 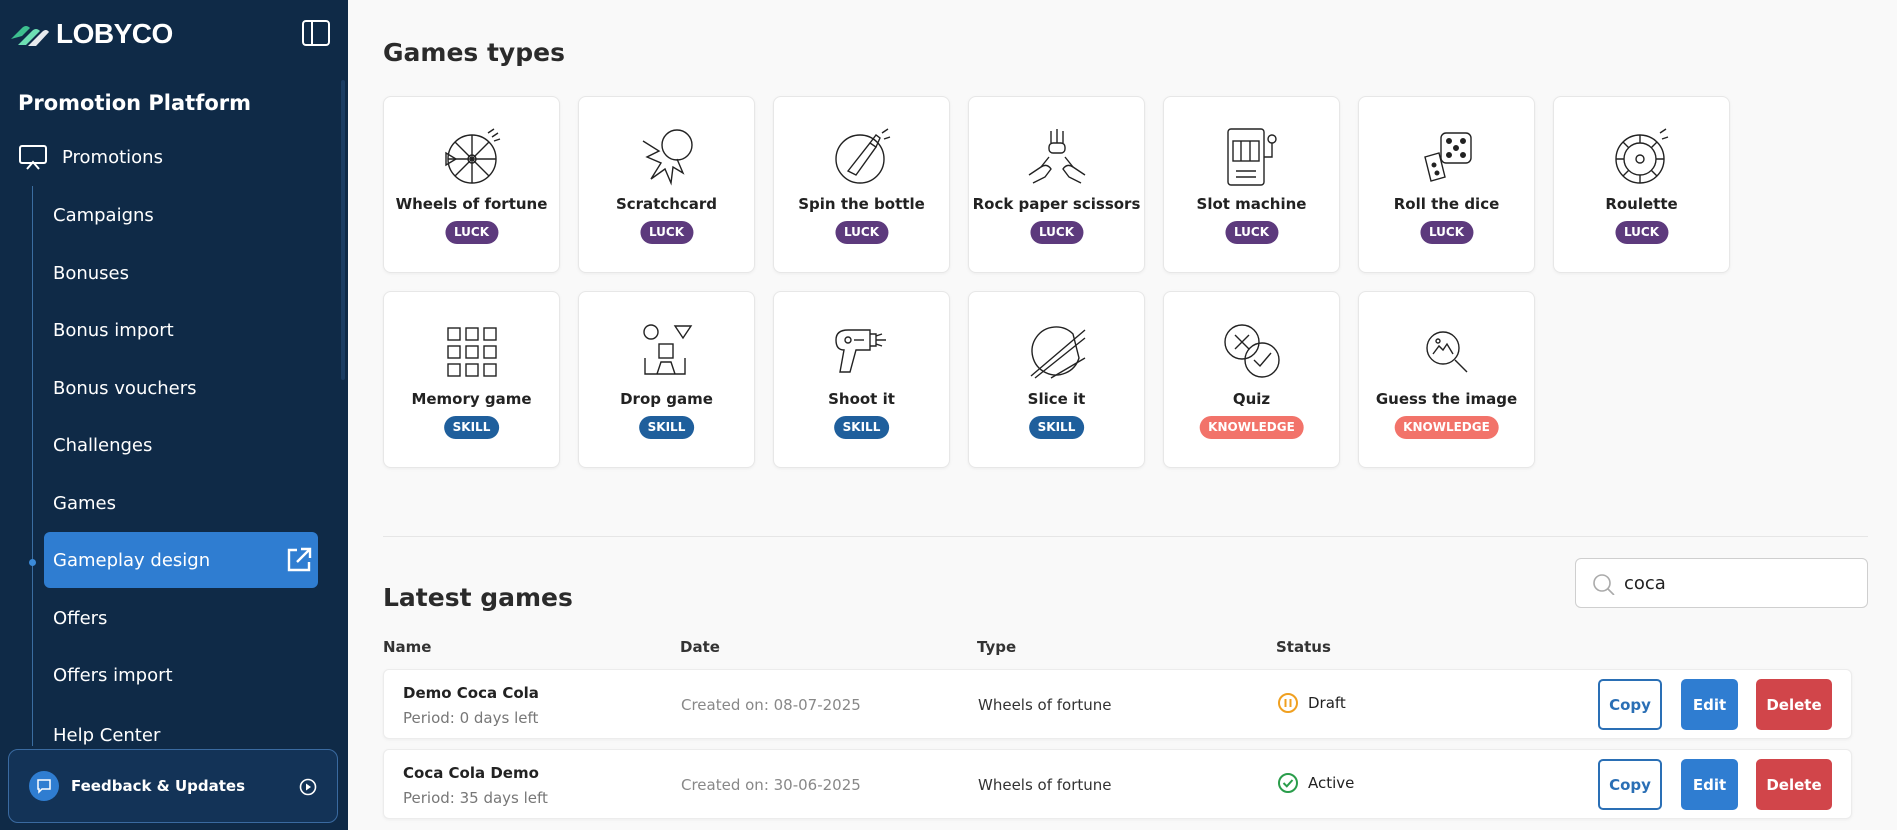 What do you see at coordinates (863, 156) in the screenshot?
I see `bottle-icon` at bounding box center [863, 156].